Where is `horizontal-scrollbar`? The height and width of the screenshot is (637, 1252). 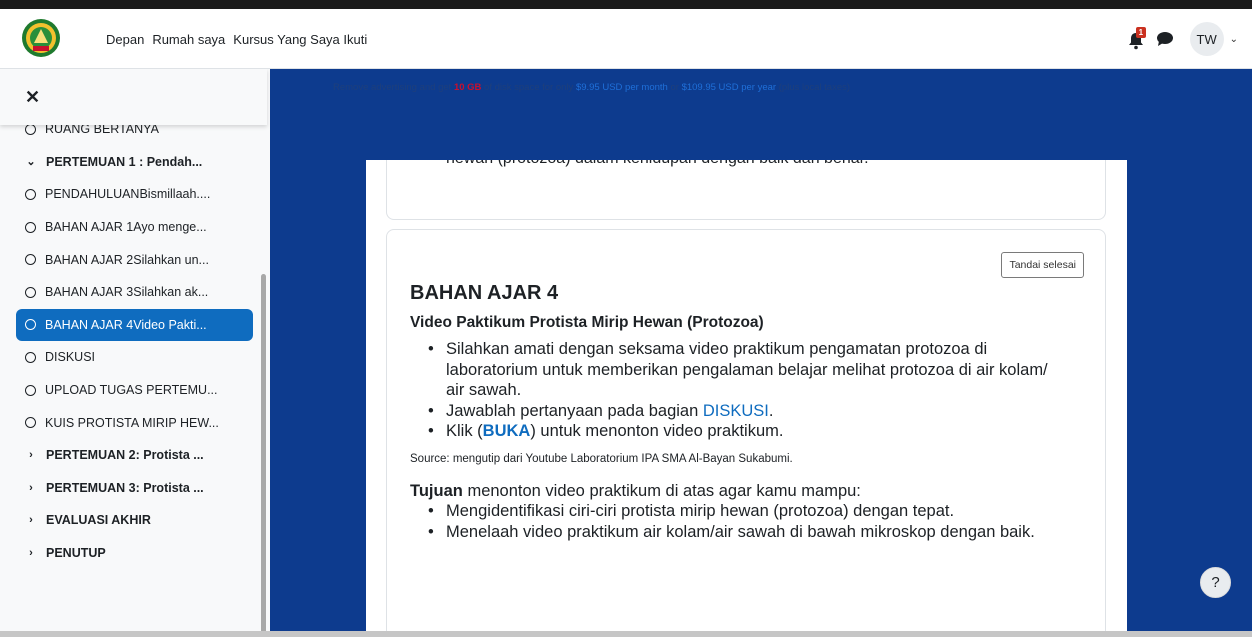
horizontal-scrollbar is located at coordinates (626, 634).